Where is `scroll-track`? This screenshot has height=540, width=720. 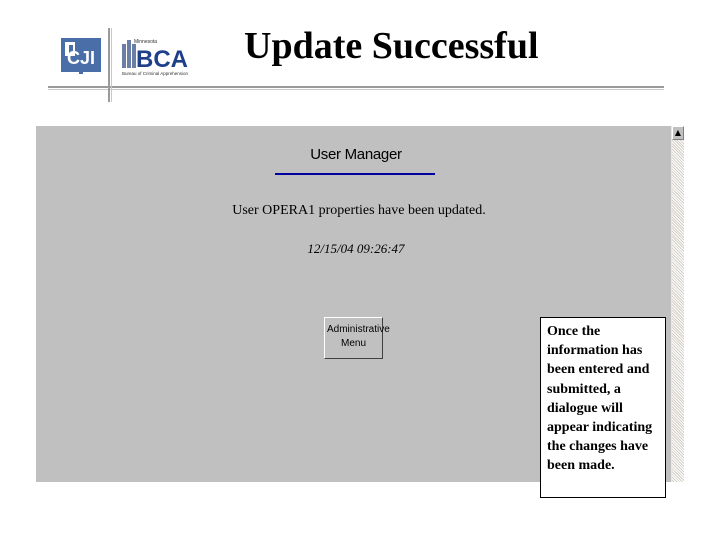
scroll-track is located at coordinates (678, 311).